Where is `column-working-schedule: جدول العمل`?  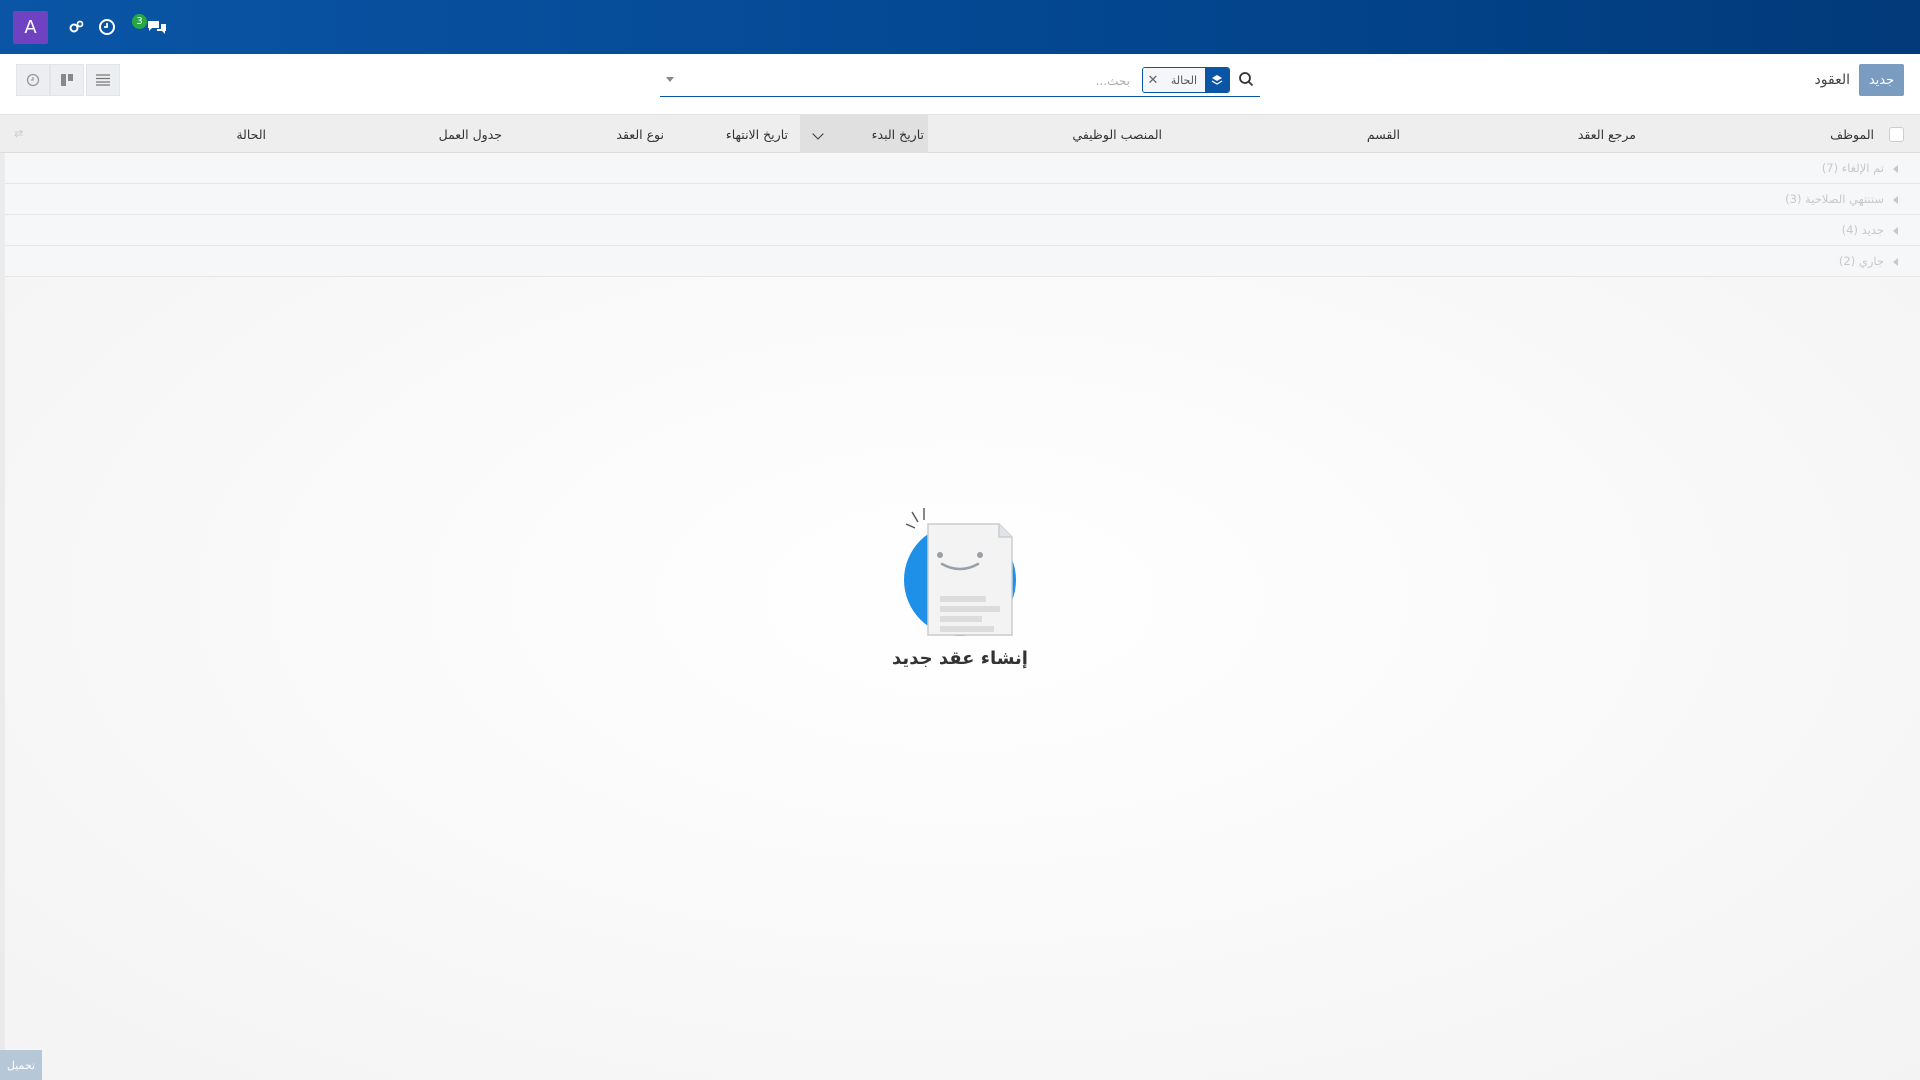 column-working-schedule: جدول العمل is located at coordinates (470, 134).